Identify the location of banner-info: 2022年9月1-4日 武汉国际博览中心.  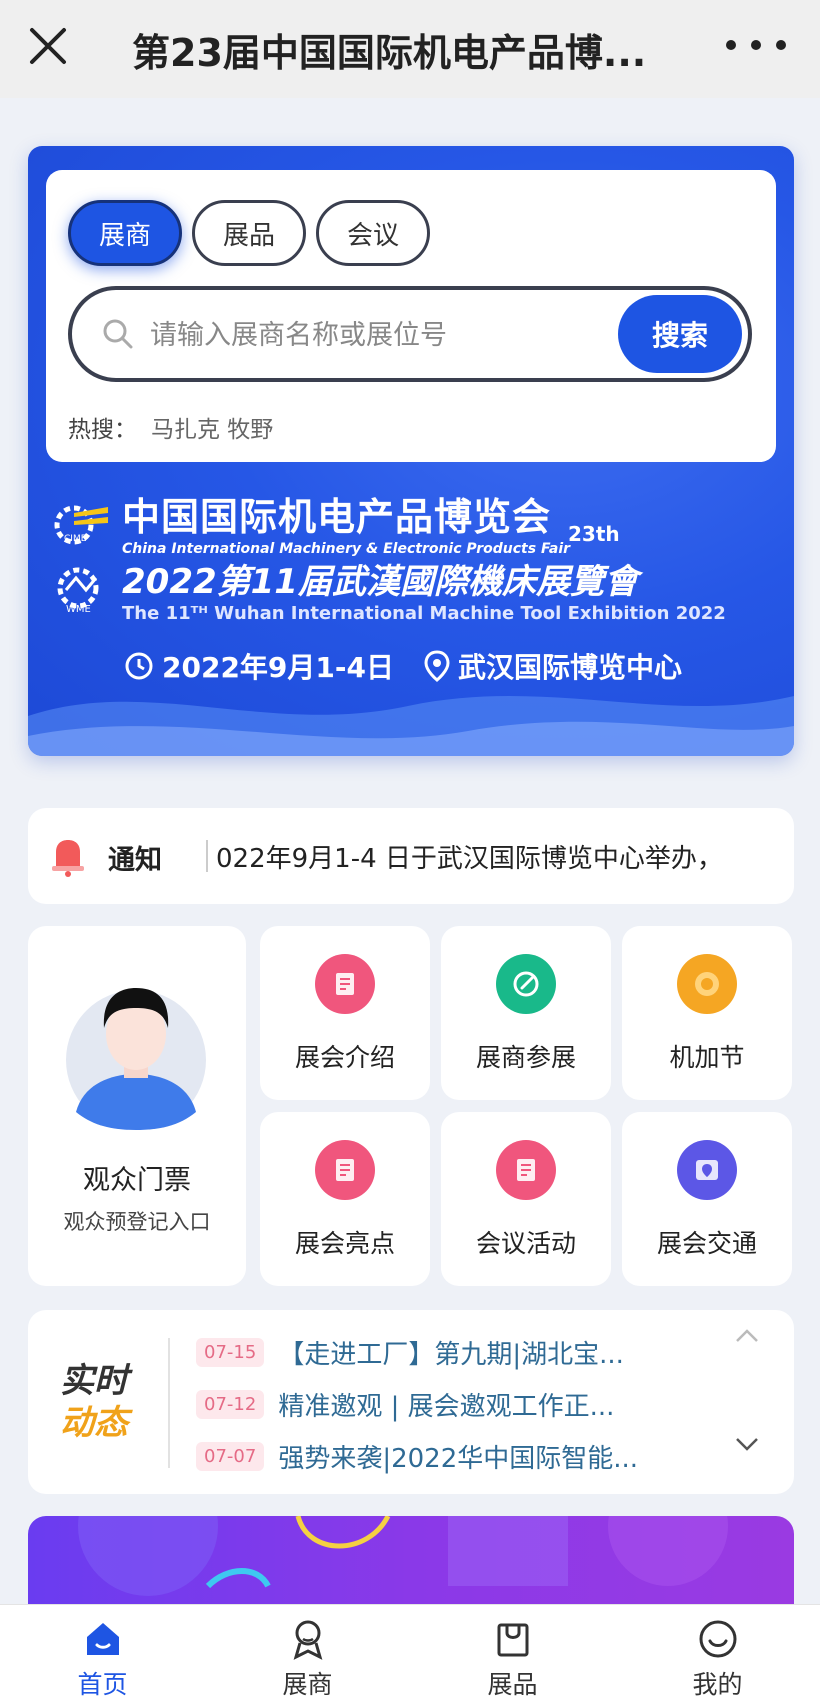
(403, 666).